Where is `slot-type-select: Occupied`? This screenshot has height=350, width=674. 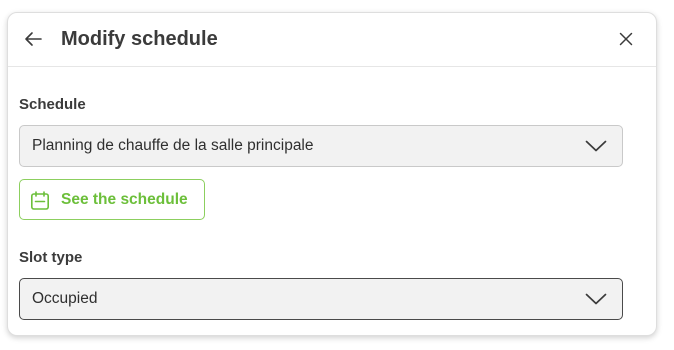 slot-type-select: Occupied is located at coordinates (321, 299).